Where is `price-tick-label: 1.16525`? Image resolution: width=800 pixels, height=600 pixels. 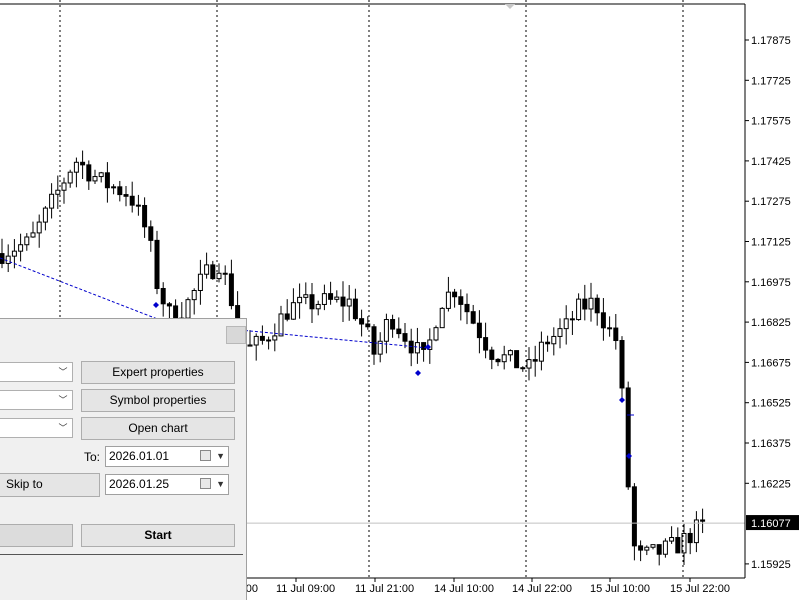
price-tick-label: 1.16525 is located at coordinates (771, 404).